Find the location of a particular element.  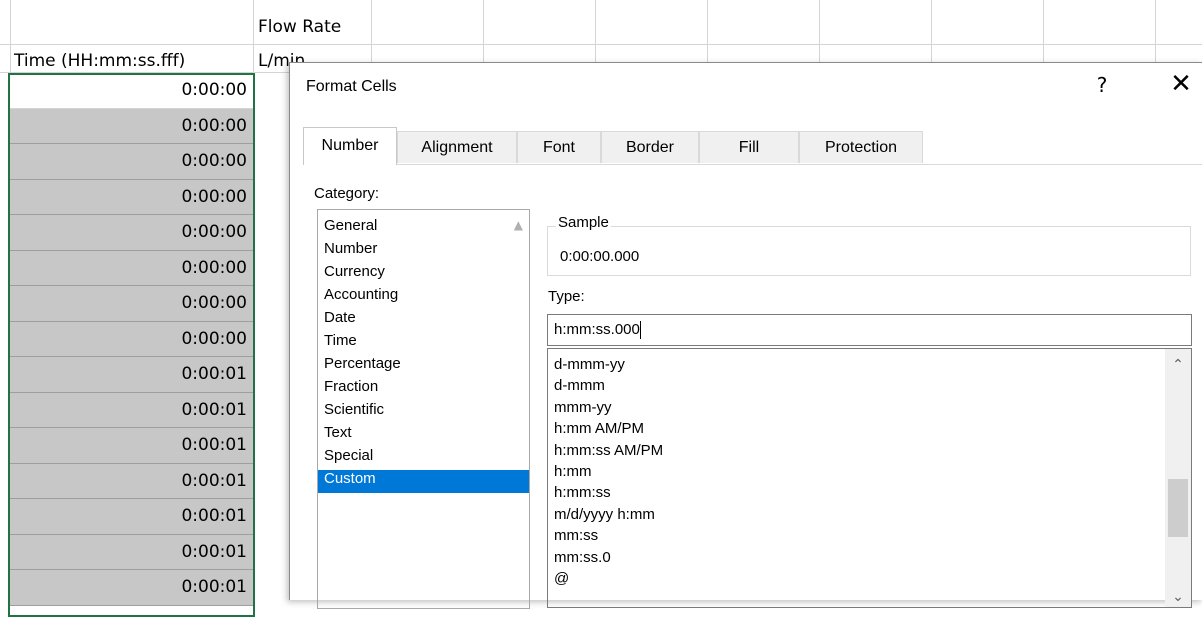

category-item: Scientific is located at coordinates (423, 412).